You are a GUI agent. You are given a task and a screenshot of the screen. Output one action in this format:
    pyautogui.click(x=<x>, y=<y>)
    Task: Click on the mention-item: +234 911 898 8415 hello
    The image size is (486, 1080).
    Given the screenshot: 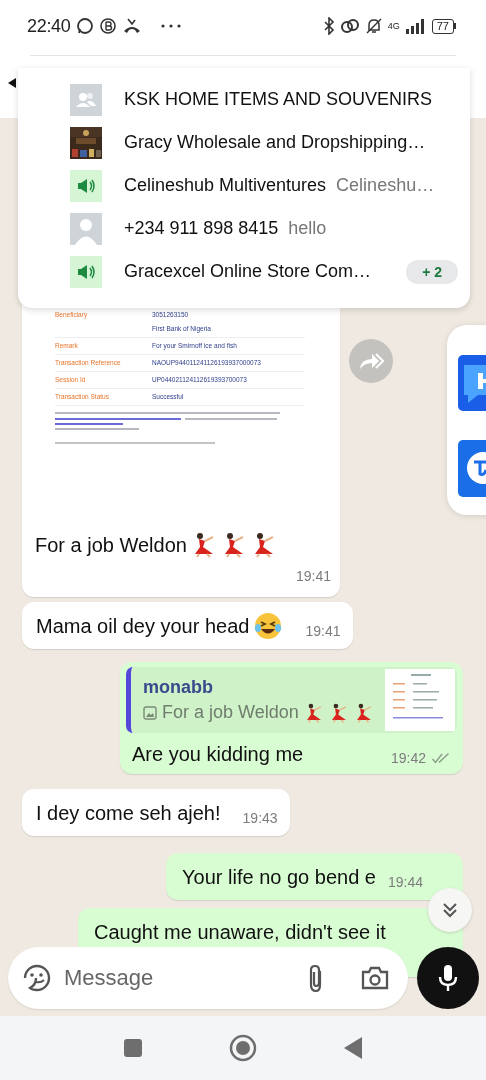 What is the action you would take?
    pyautogui.click(x=265, y=228)
    